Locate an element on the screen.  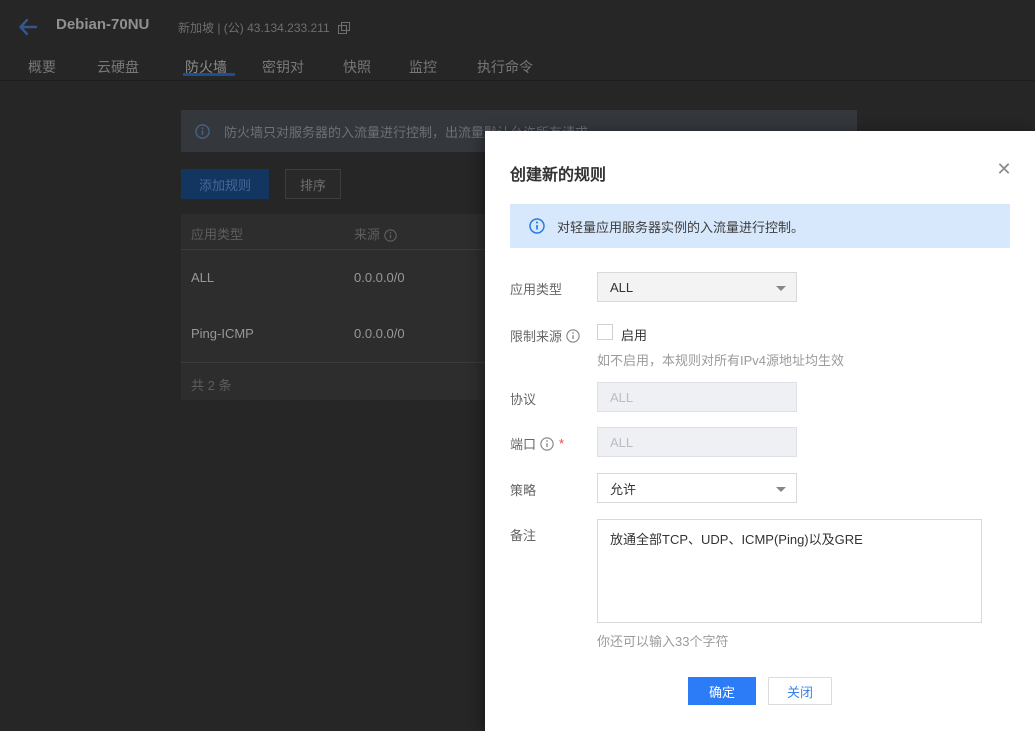
modal-info-banner: 对轻量应用服务器实例的入流量进行控制。 is located at coordinates (760, 226).